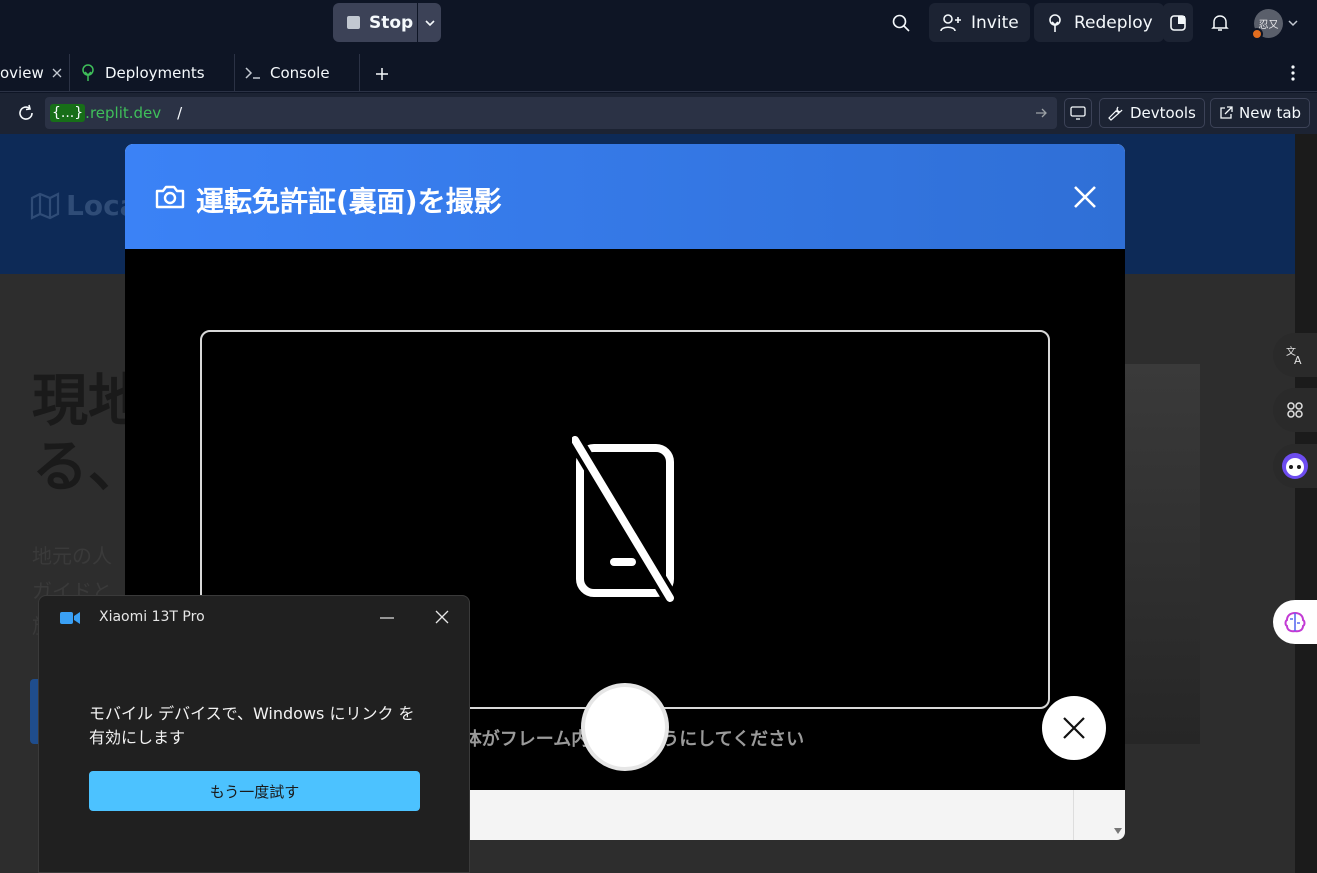  I want to click on tab-preview: oview, so click(35, 73).